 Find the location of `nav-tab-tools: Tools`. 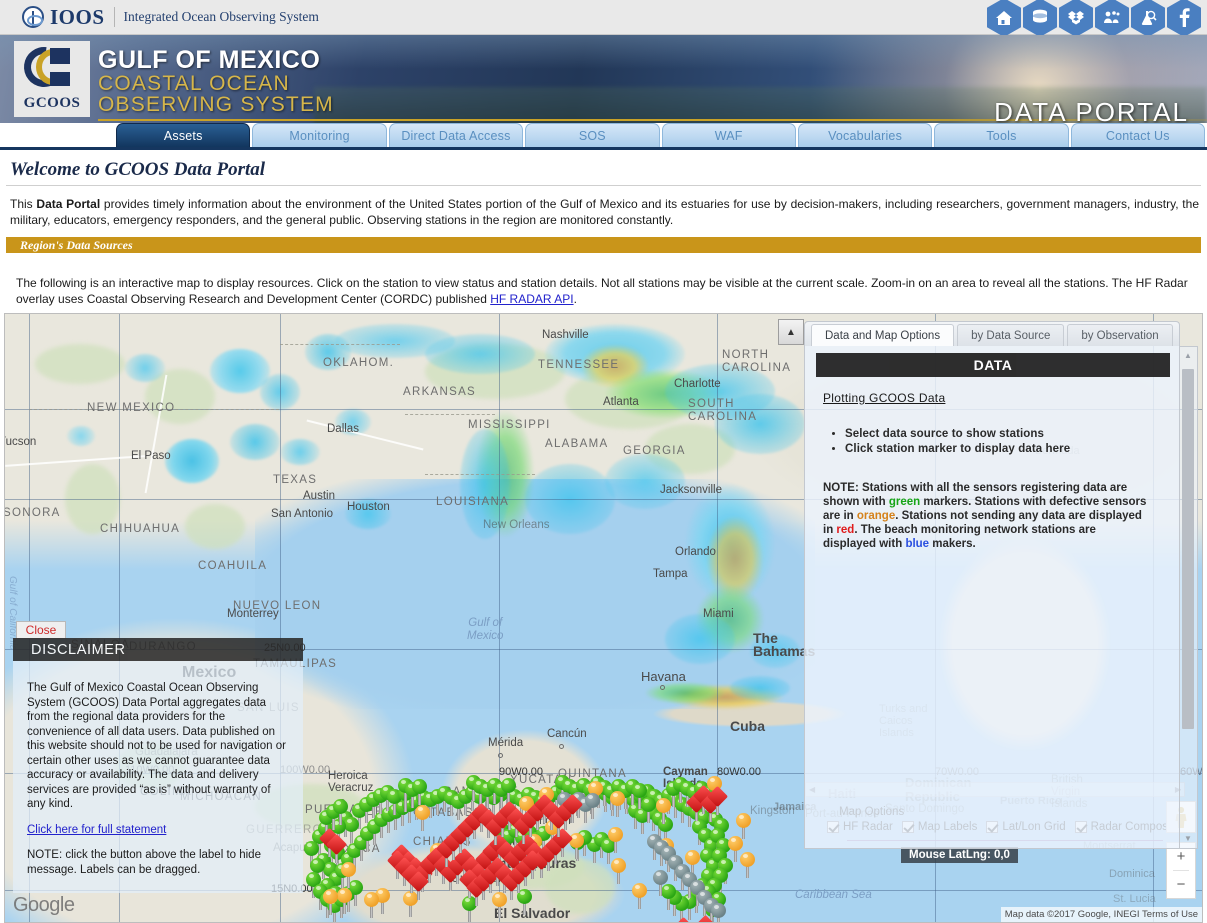

nav-tab-tools: Tools is located at coordinates (1001, 135).